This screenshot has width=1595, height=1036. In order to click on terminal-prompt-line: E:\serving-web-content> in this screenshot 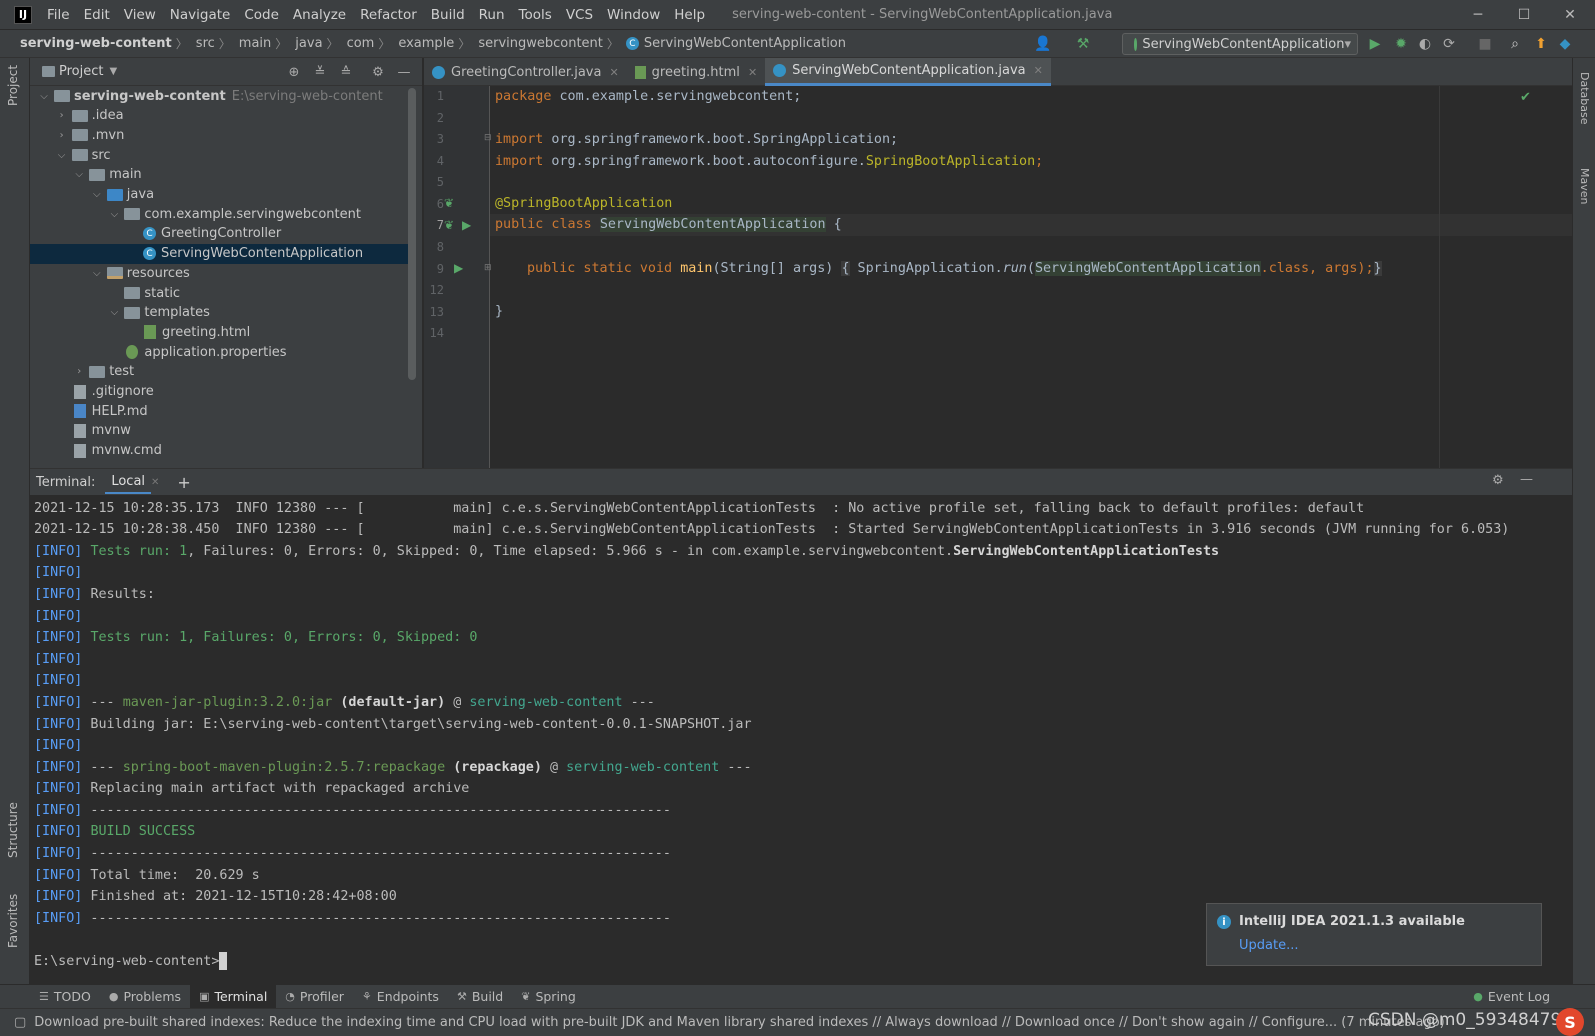, I will do `click(131, 962)`.